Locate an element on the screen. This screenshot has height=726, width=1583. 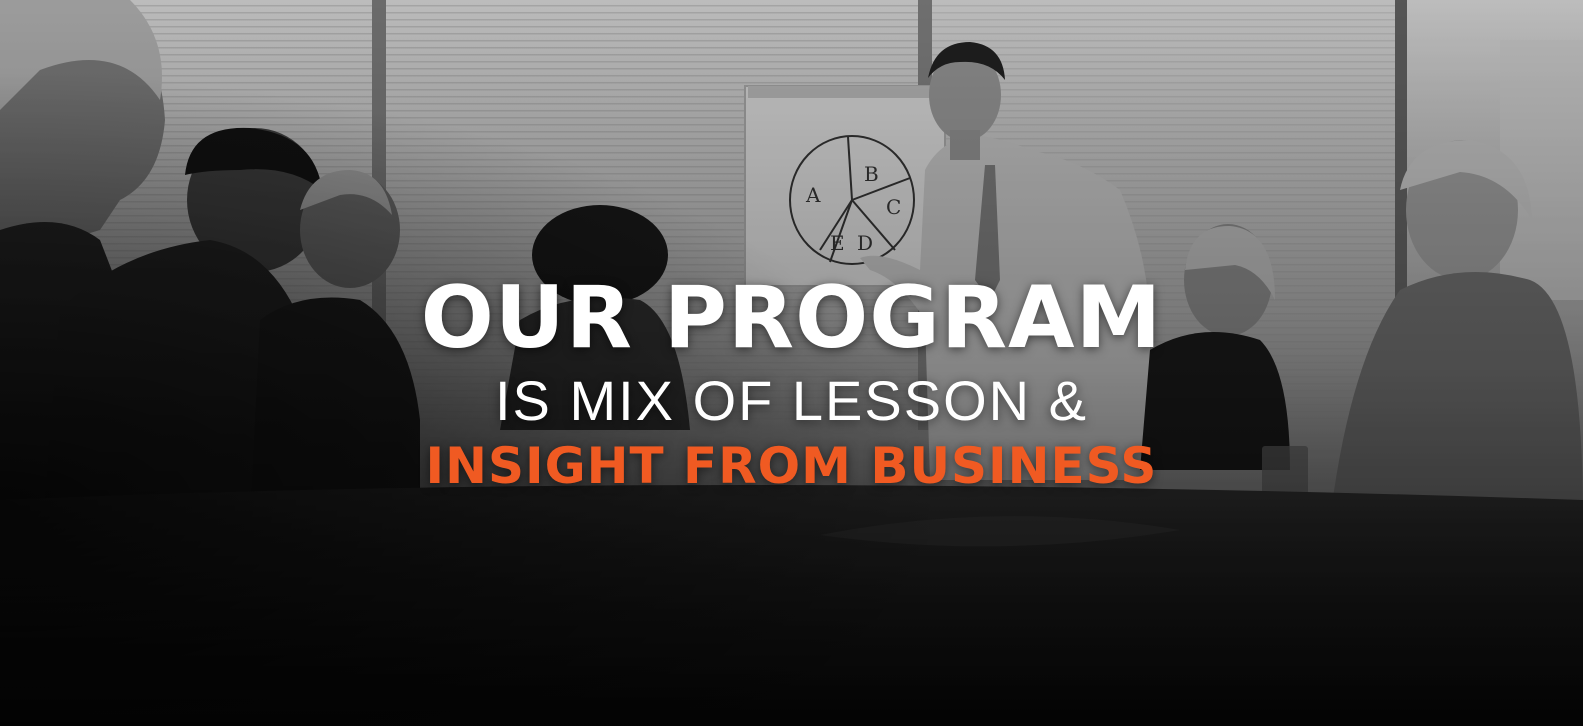
headline-line-3-accent: INSIGHT FROM BUSINESS is located at coordinates (791, 466).